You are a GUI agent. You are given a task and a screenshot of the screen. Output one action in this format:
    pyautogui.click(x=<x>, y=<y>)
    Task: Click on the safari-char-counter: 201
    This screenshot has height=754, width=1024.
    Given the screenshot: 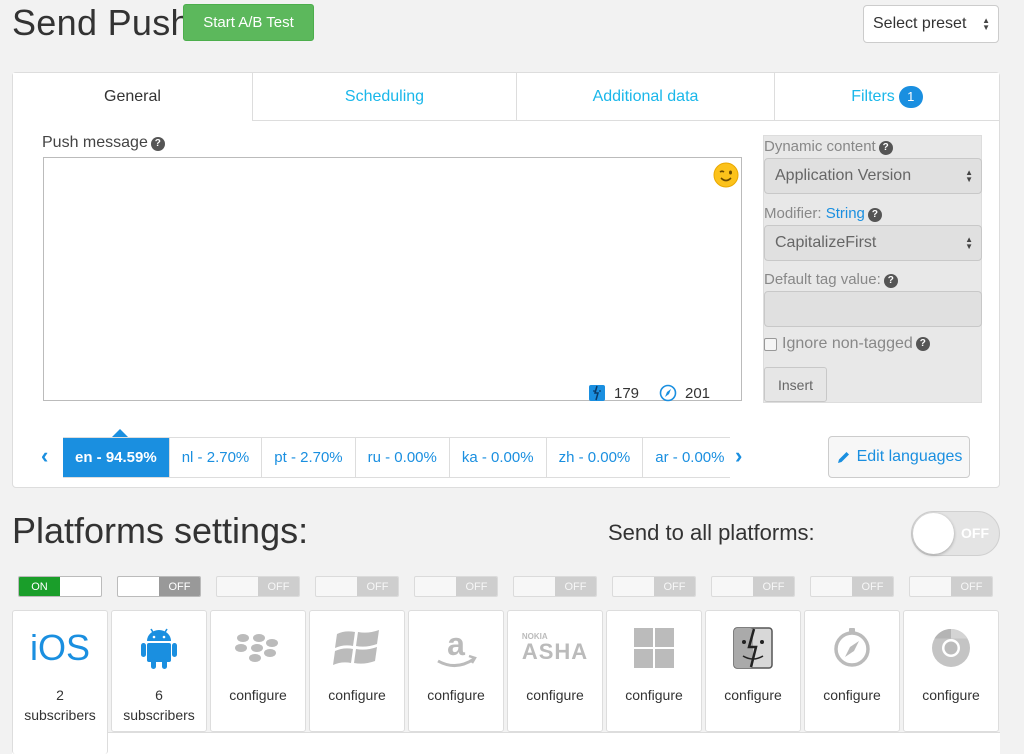 What is the action you would take?
    pyautogui.click(x=684, y=393)
    